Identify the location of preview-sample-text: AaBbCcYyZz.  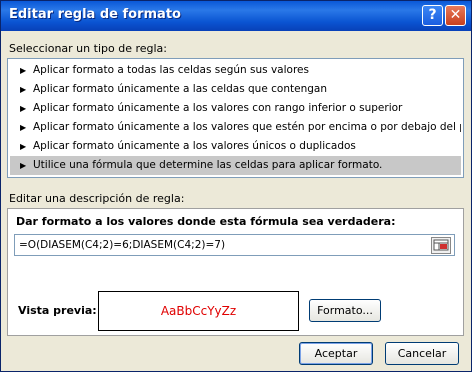
(198, 311).